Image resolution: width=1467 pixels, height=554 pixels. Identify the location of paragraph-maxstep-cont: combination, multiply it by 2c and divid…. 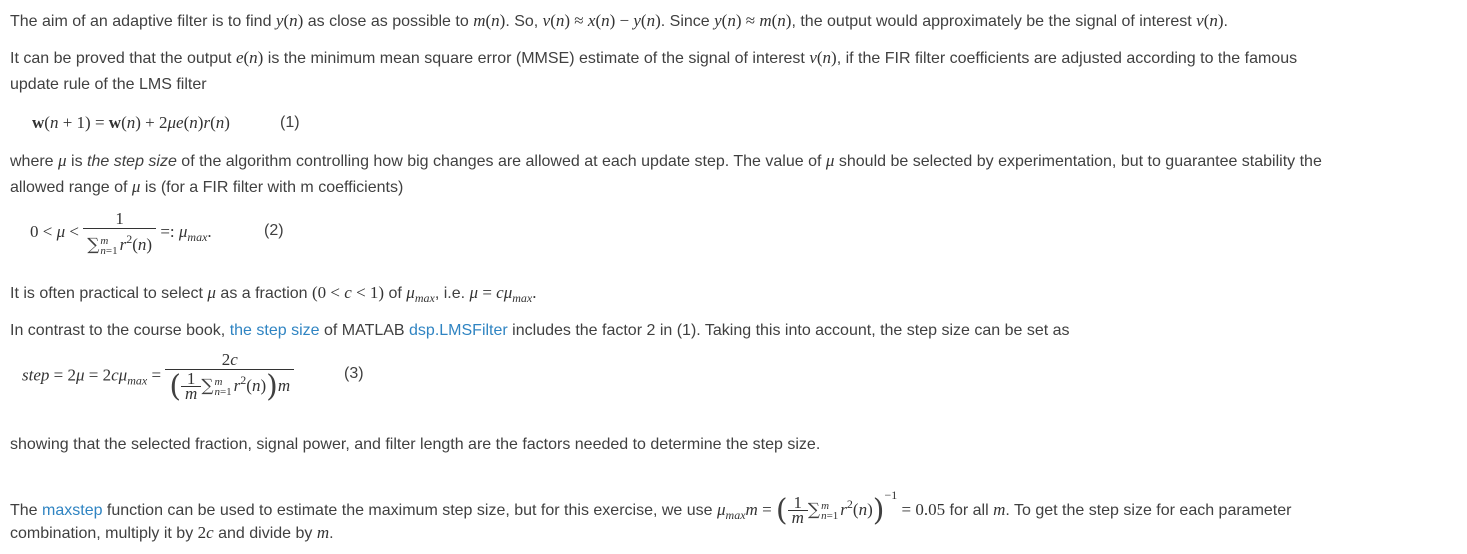
(172, 532).